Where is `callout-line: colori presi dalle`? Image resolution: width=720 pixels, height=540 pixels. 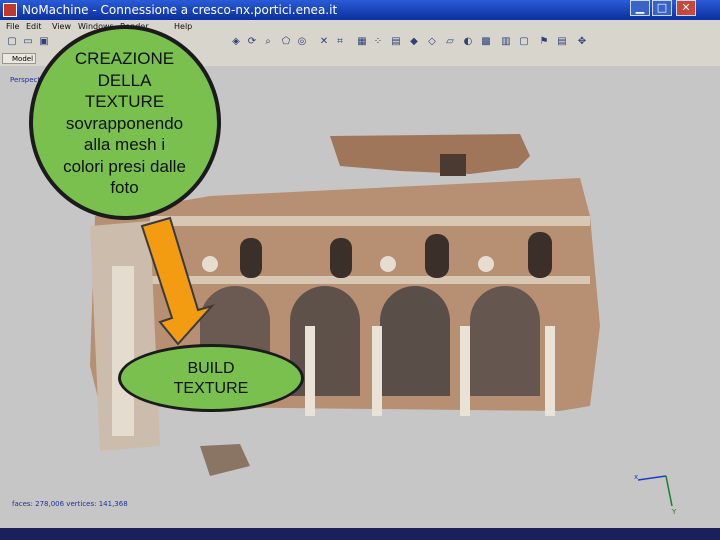 callout-line: colori presi dalle is located at coordinates (124, 166).